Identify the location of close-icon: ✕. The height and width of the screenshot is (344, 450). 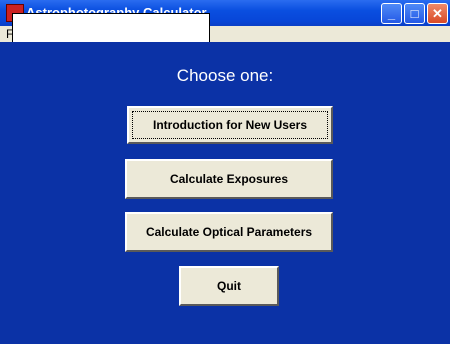
(437, 13).